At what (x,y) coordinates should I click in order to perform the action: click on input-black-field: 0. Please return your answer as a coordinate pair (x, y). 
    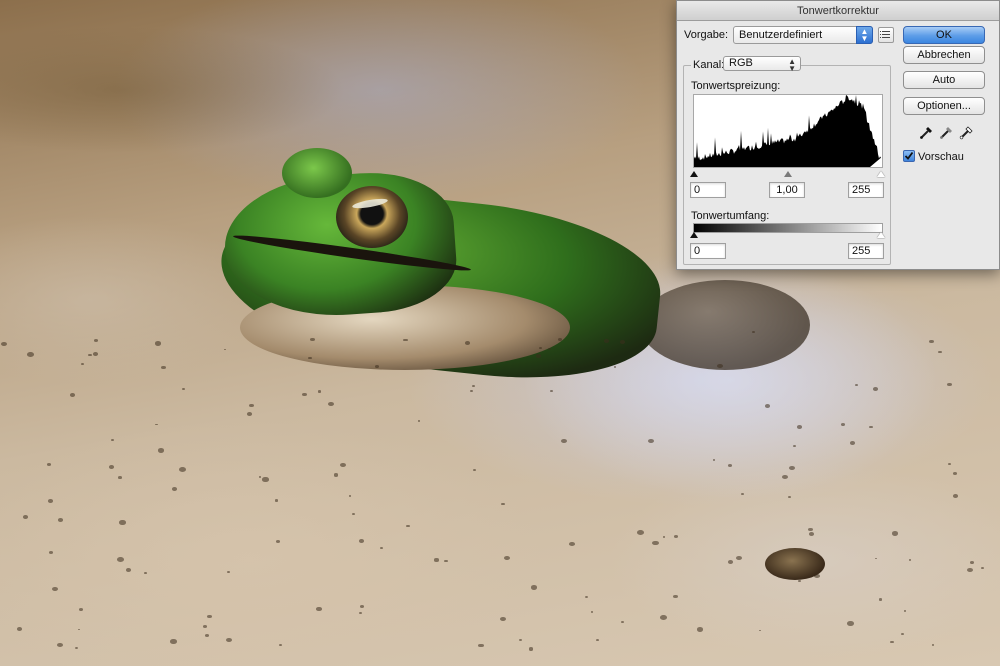
    Looking at the image, I should click on (708, 190).